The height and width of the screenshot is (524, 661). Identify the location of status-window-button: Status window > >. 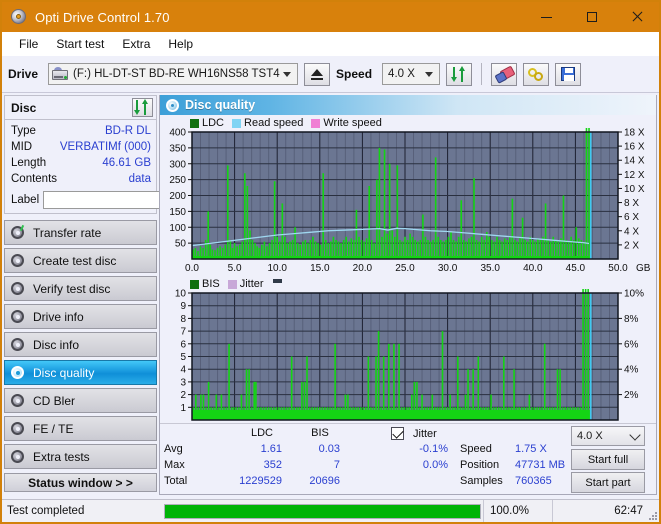
(80, 482).